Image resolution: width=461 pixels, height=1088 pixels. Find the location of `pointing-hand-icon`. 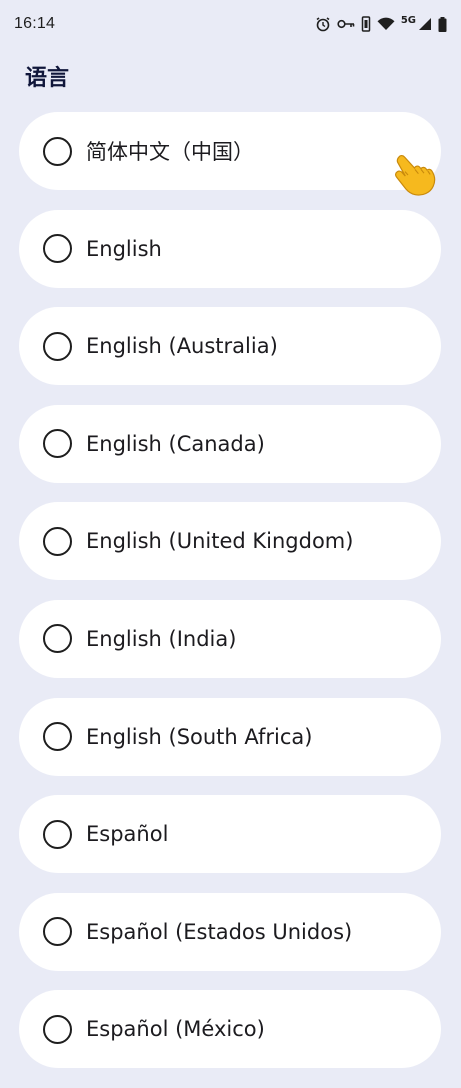

pointing-hand-icon is located at coordinates (415, 175).